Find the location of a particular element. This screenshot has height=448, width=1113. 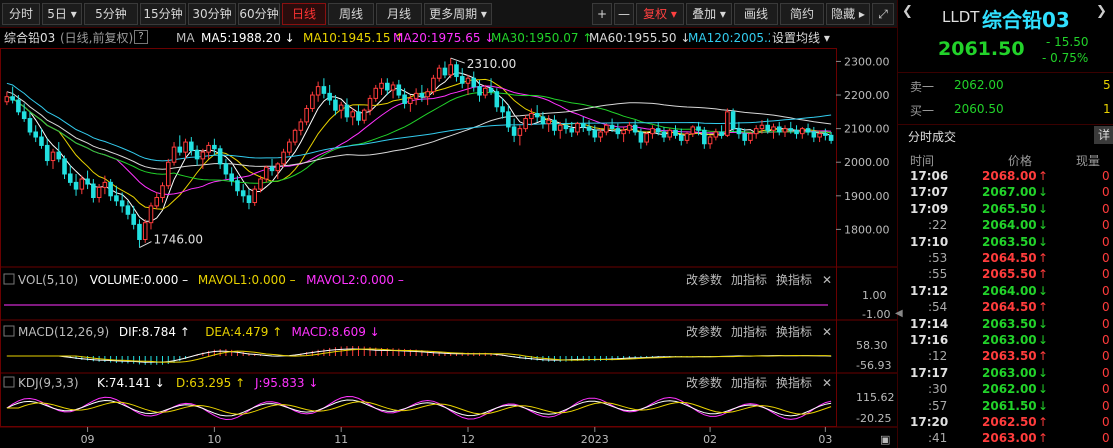

trade-time: :55 is located at coordinates (938, 274).